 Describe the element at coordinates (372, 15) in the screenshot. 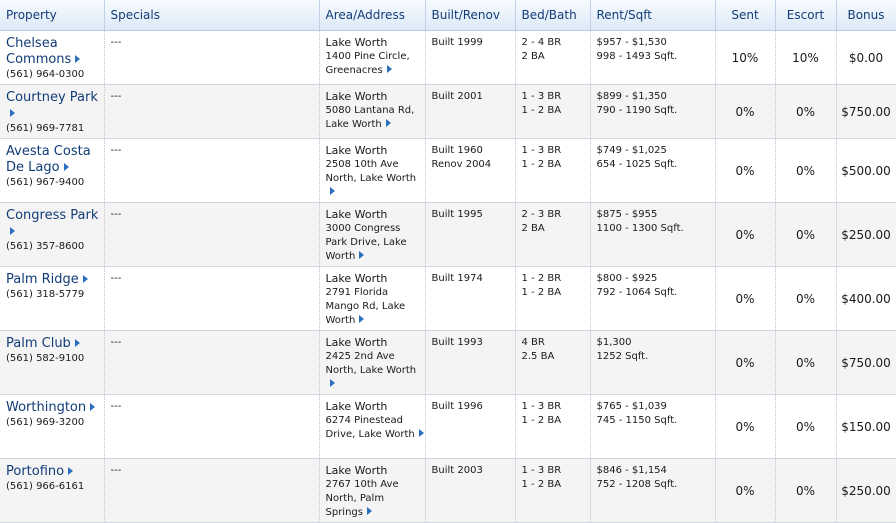

I see `col-area-address: Area/Address` at that location.